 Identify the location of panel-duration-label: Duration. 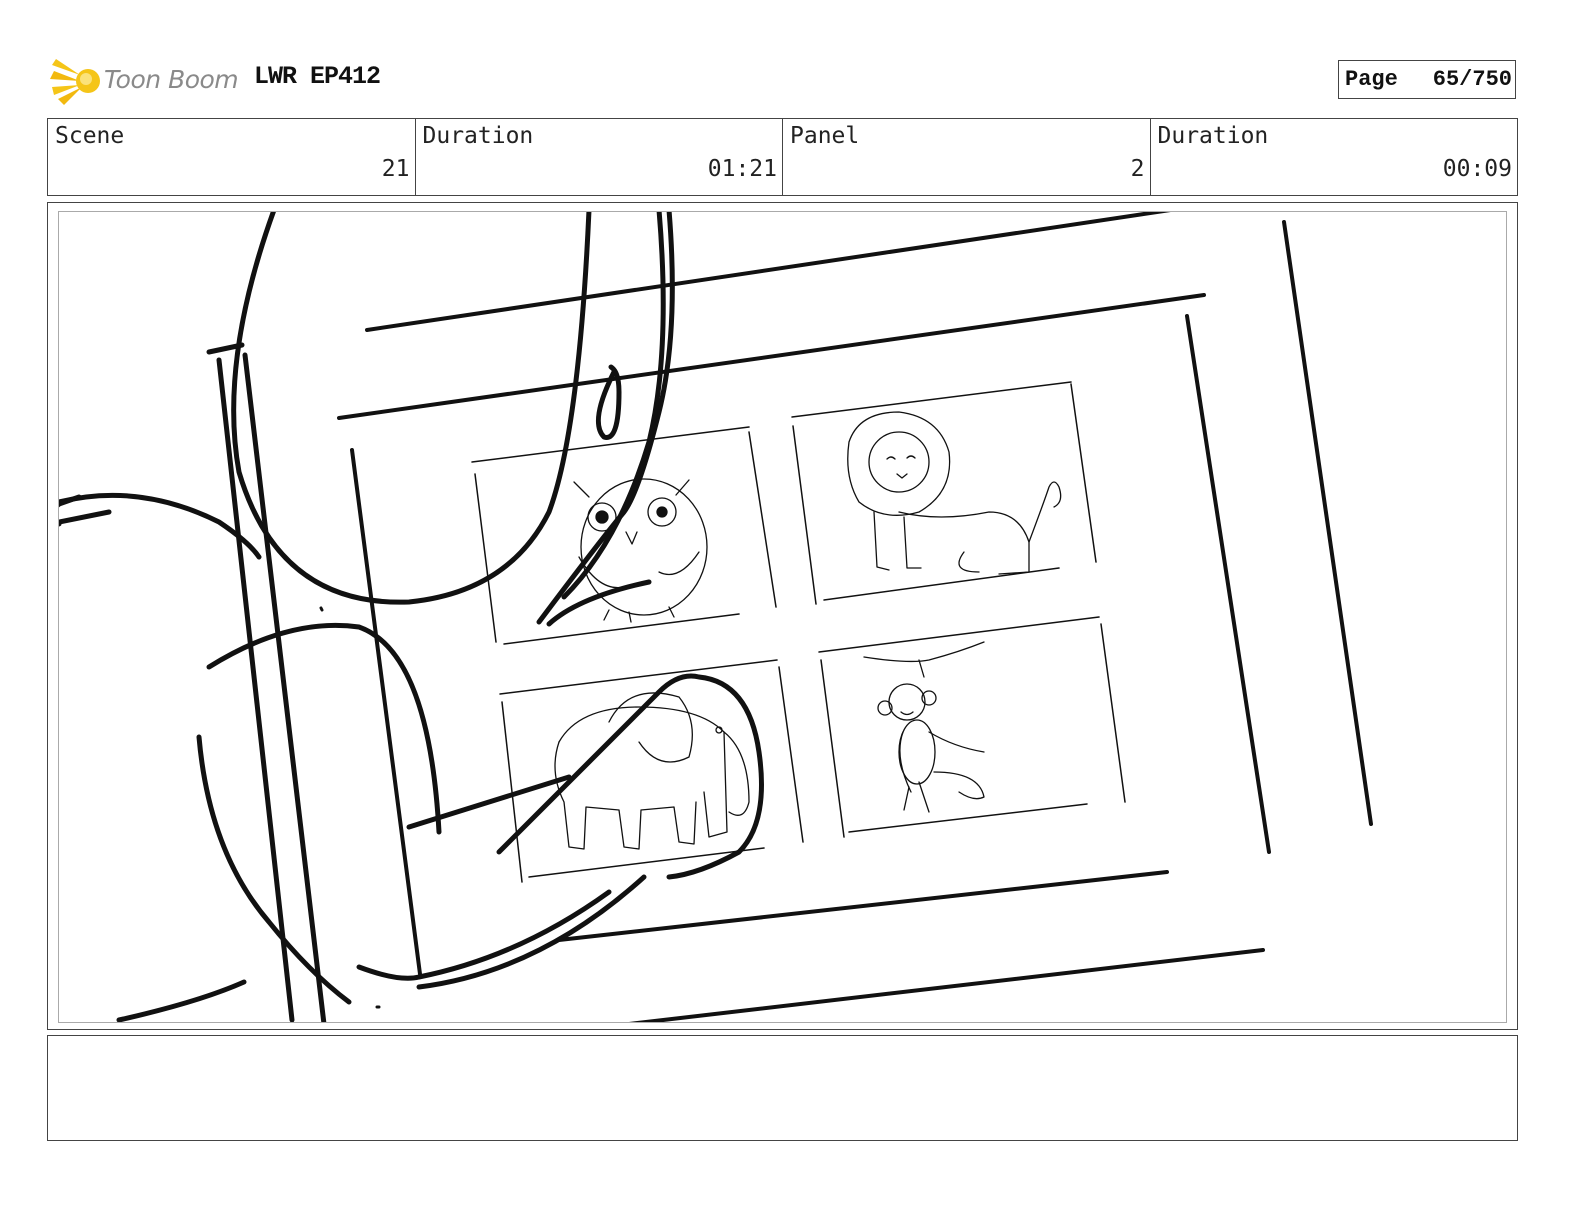
(1213, 136).